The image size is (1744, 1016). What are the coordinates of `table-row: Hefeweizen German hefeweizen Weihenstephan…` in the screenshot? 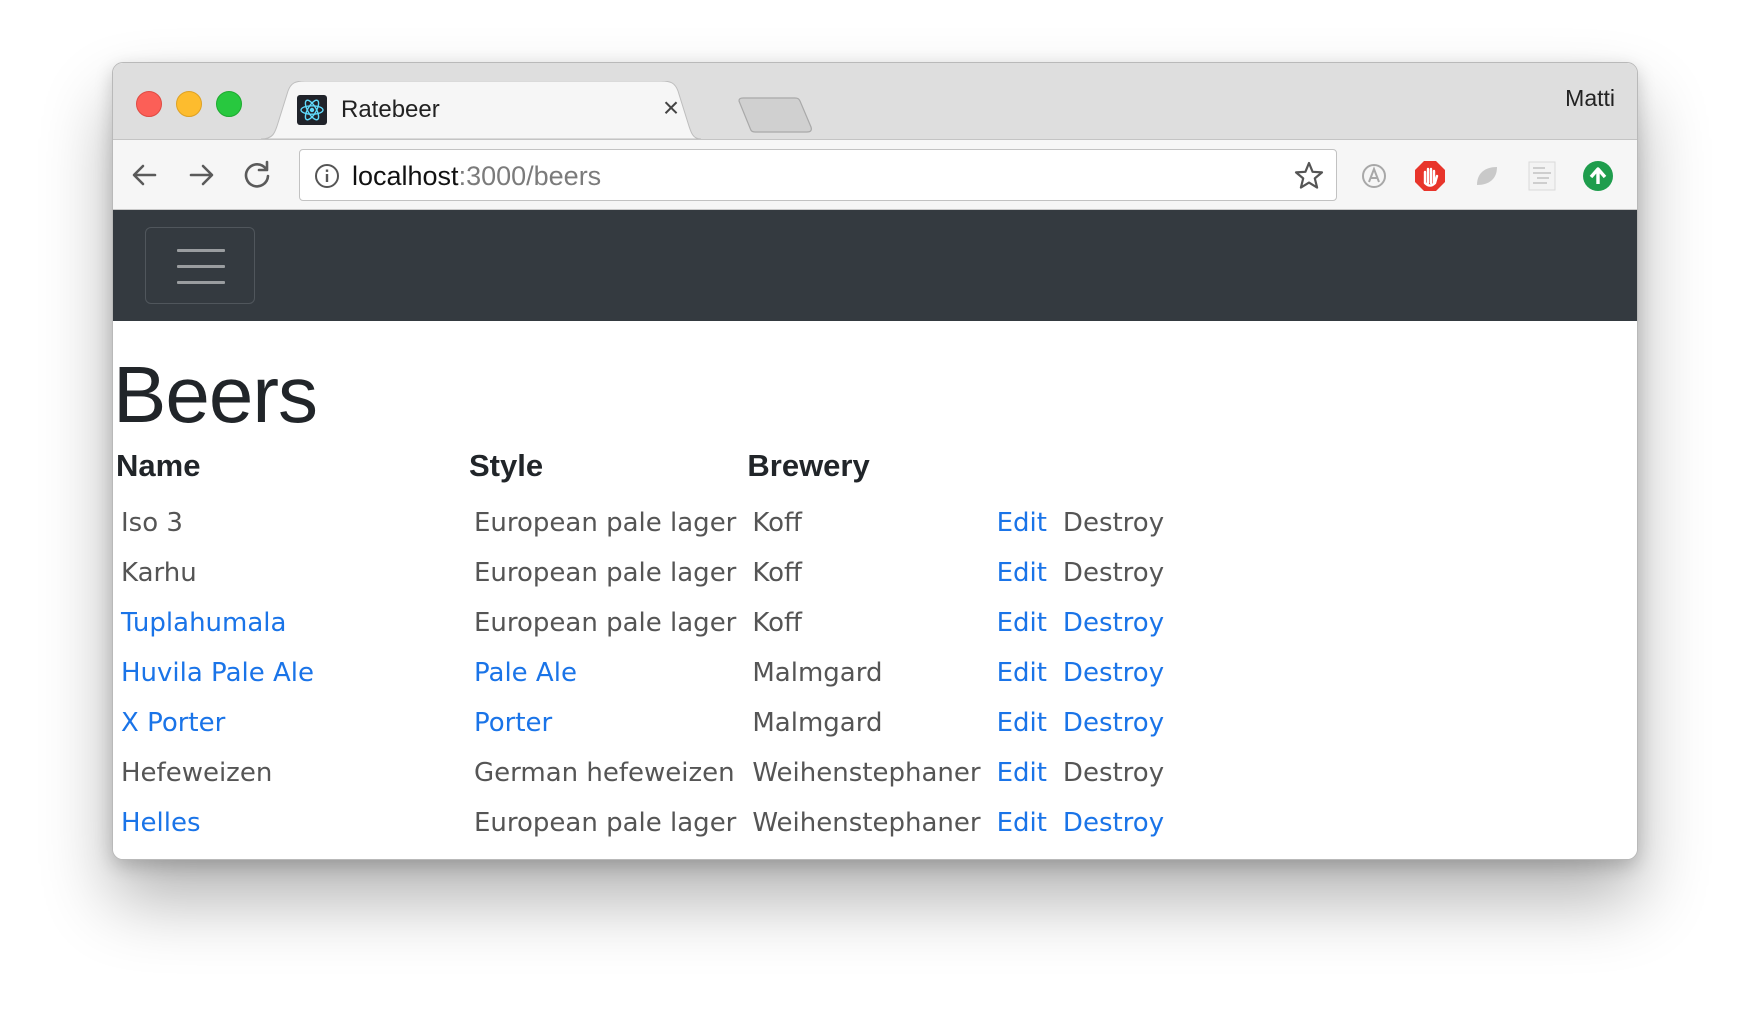 It's located at (642, 773).